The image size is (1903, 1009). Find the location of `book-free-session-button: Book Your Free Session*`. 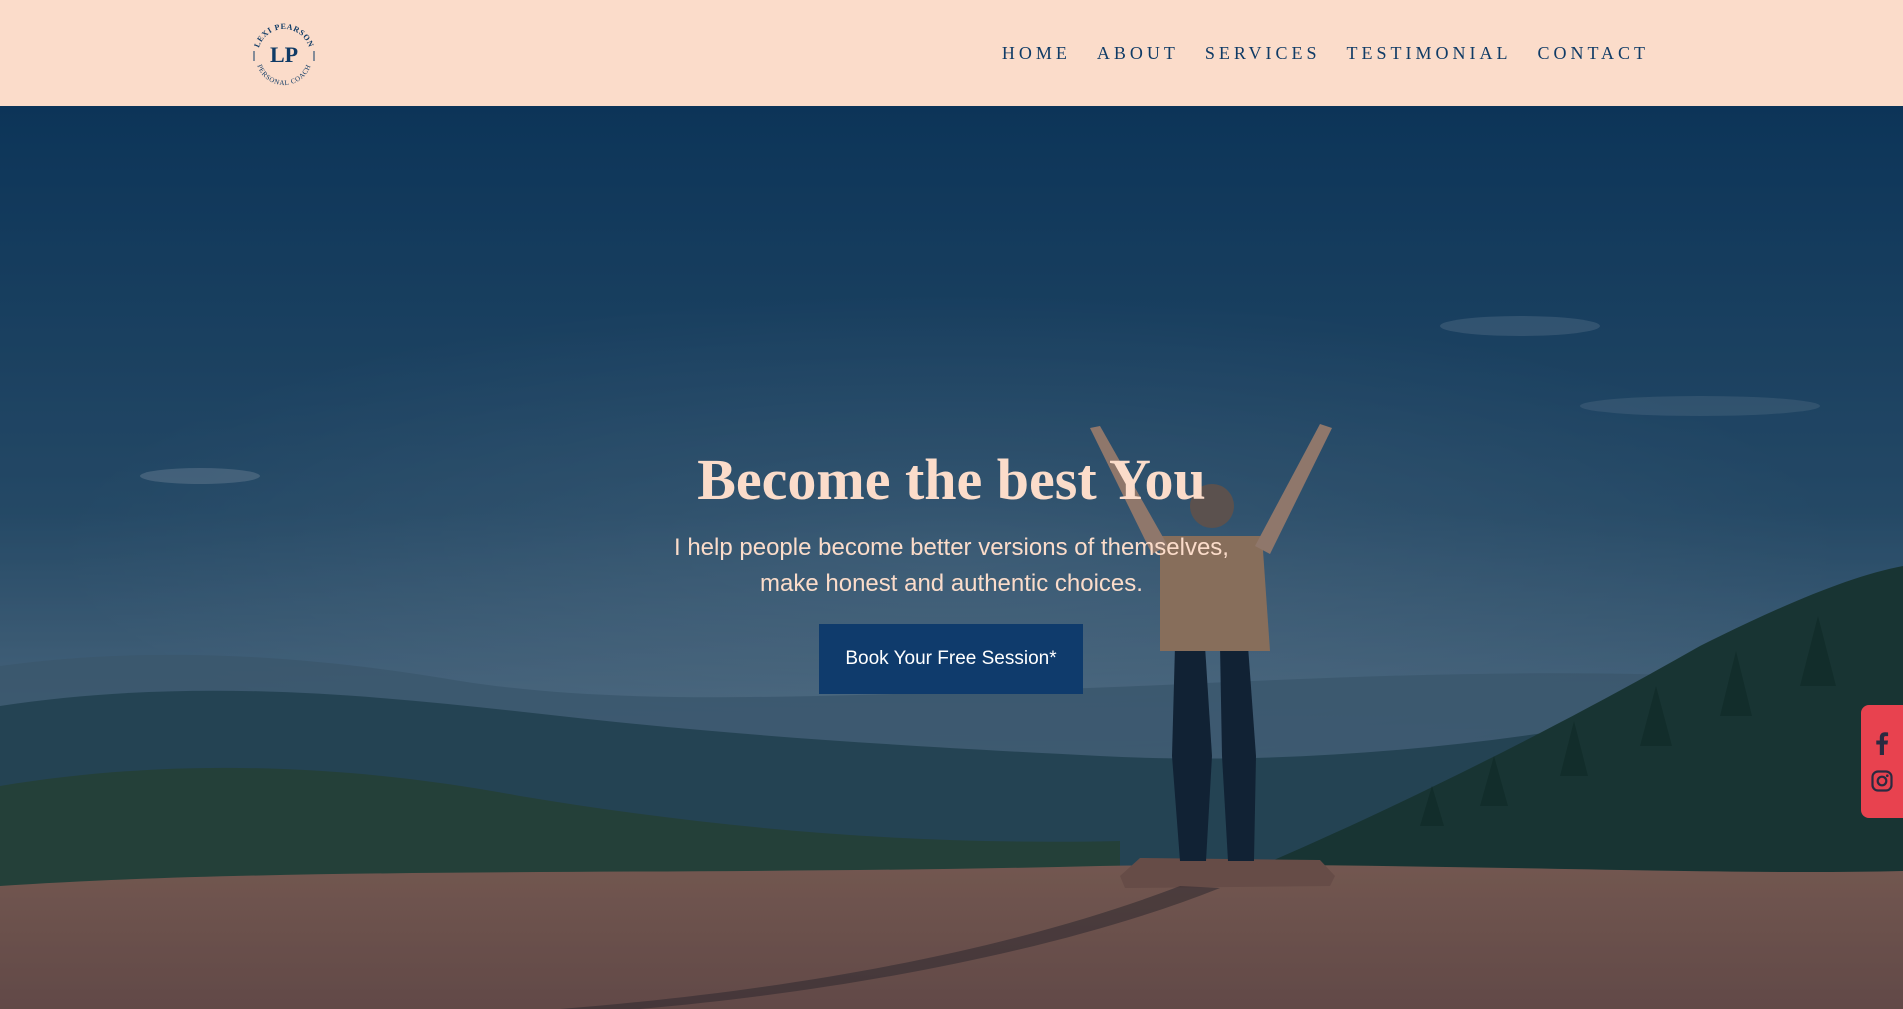

book-free-session-button: Book Your Free Session* is located at coordinates (951, 659).